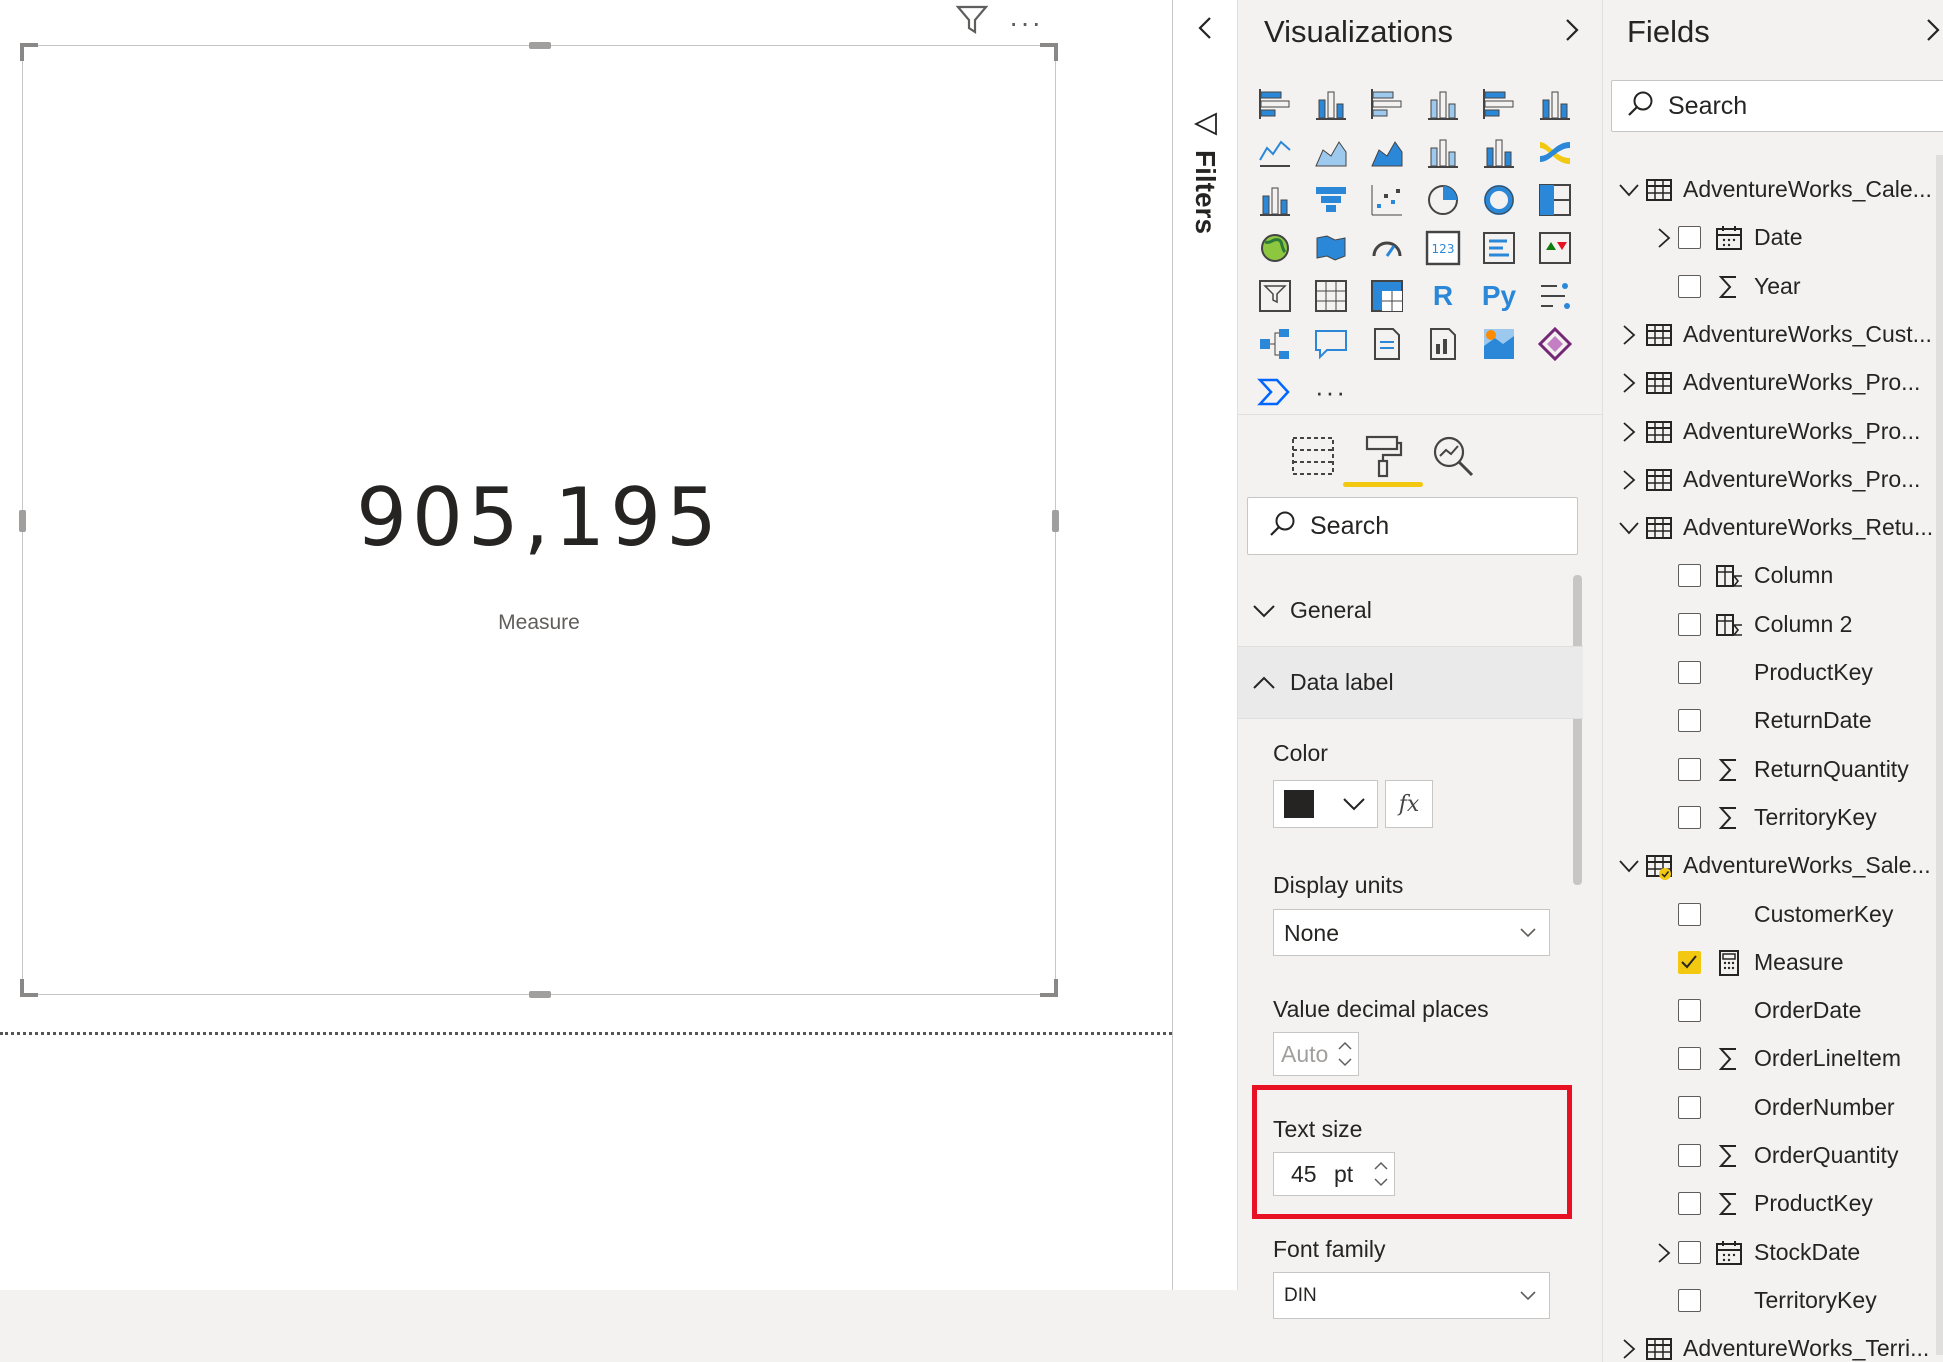  I want to click on field-row: OrderLineItem, so click(1773, 1059).